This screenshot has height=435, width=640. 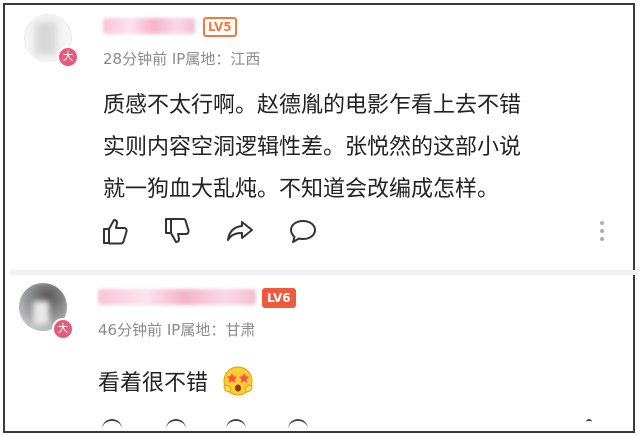 I want to click on comment-time: 28分钟前, so click(x=135, y=59).